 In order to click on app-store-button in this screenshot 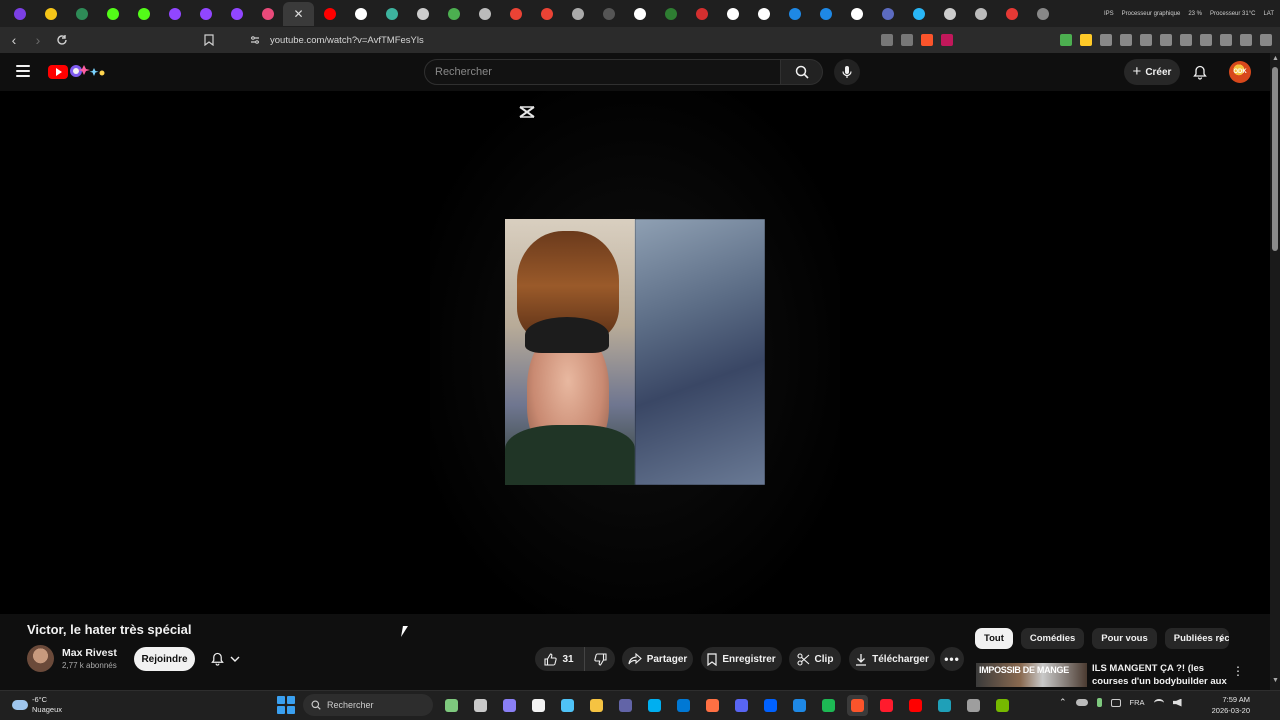, I will do `click(538, 705)`.